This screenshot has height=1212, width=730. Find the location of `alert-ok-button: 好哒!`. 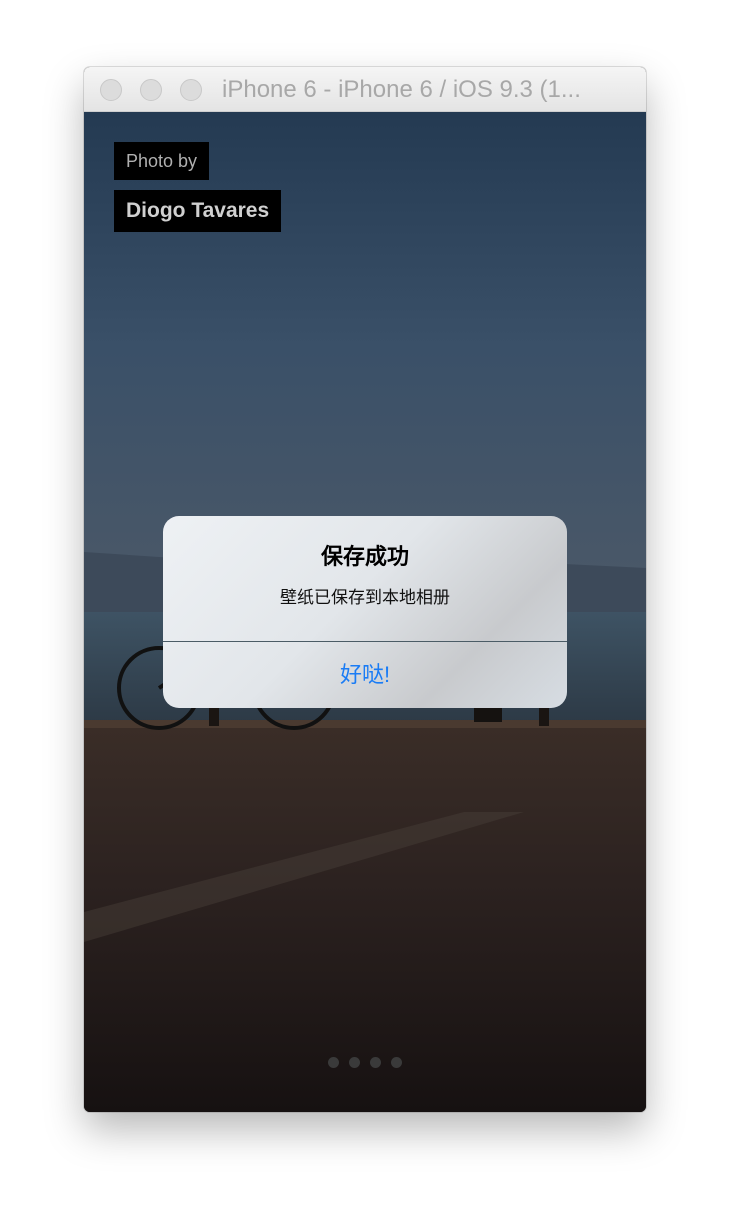

alert-ok-button: 好哒! is located at coordinates (365, 675).